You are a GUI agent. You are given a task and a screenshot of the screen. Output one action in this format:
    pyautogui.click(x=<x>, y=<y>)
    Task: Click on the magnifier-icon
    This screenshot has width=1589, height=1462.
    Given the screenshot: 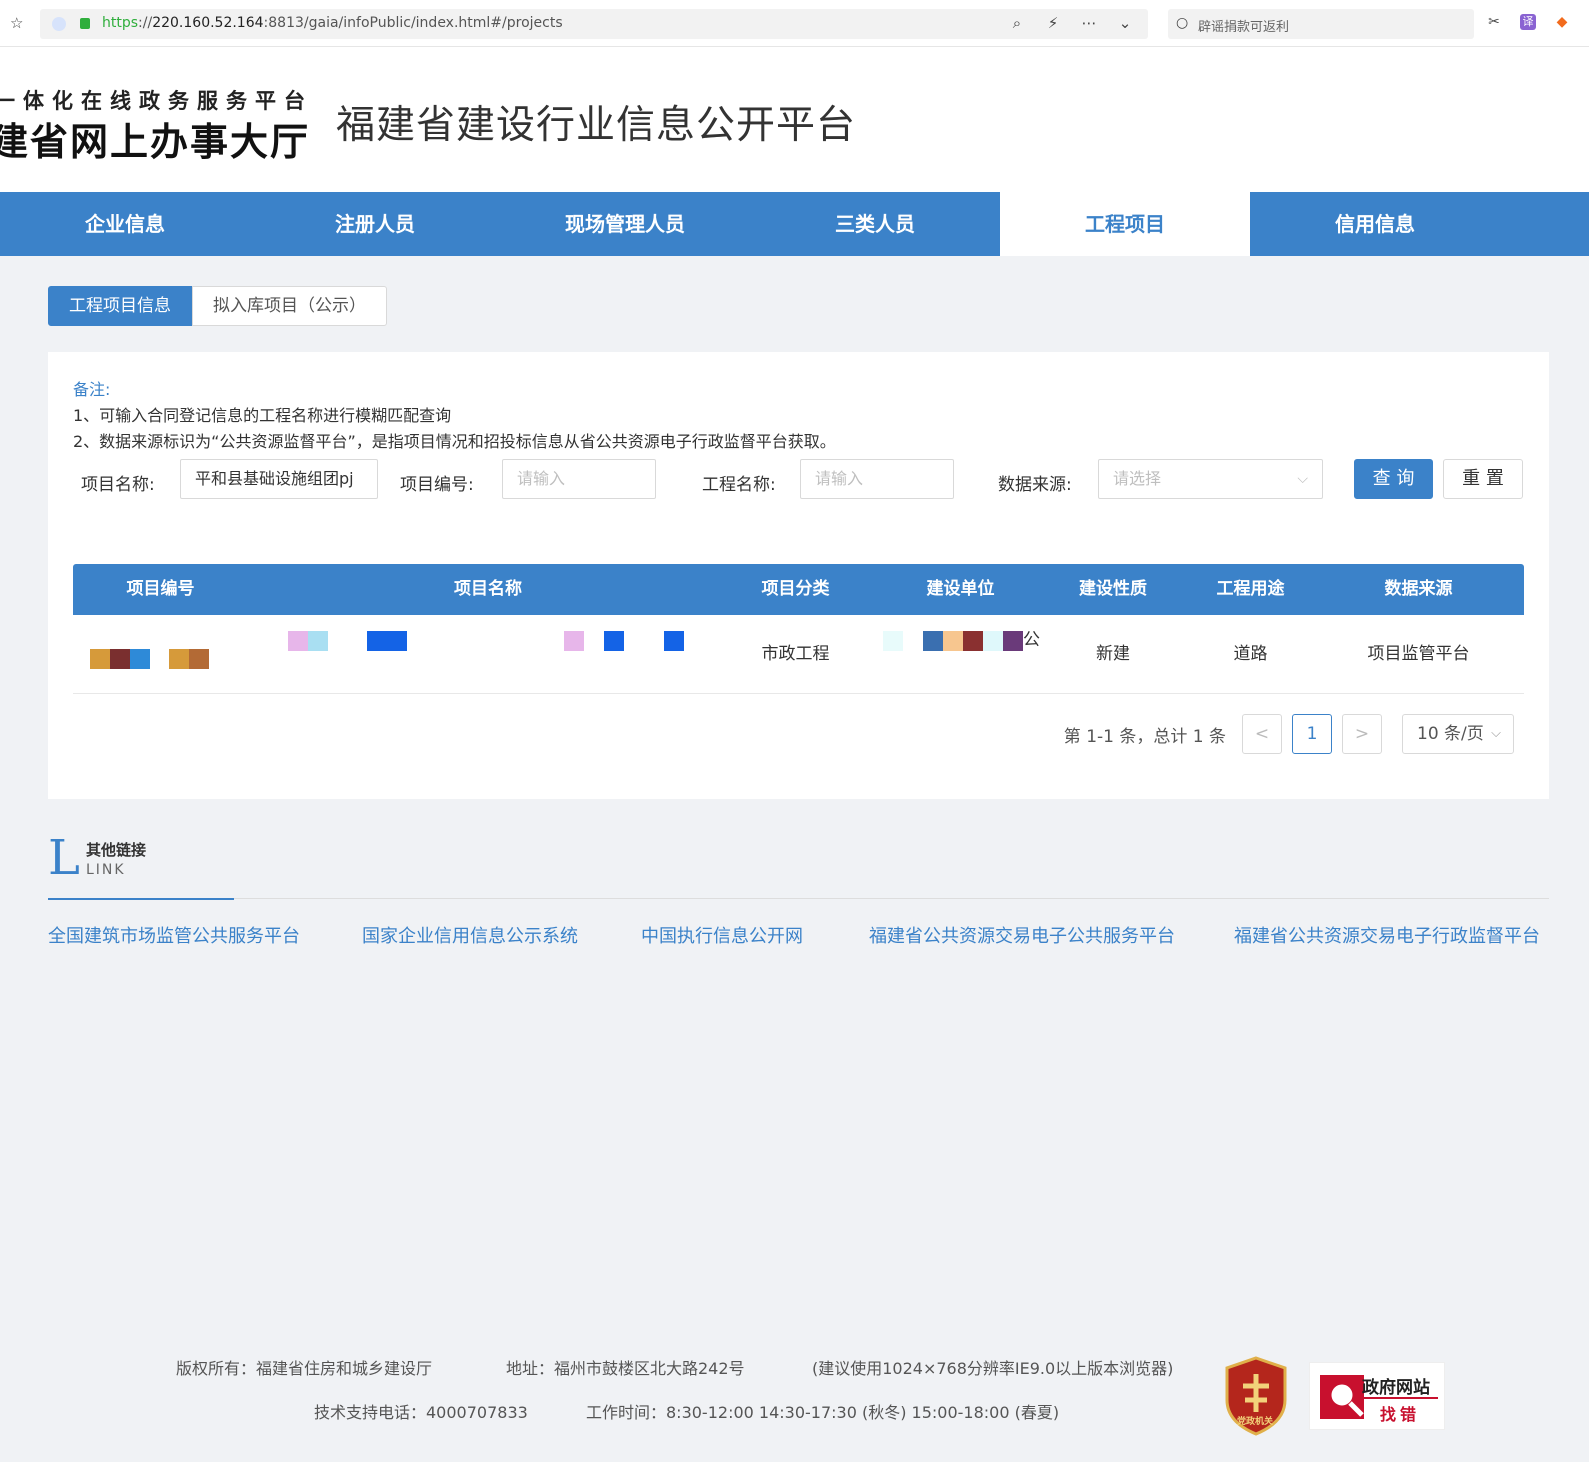 What is the action you would take?
    pyautogui.click(x=1342, y=1397)
    